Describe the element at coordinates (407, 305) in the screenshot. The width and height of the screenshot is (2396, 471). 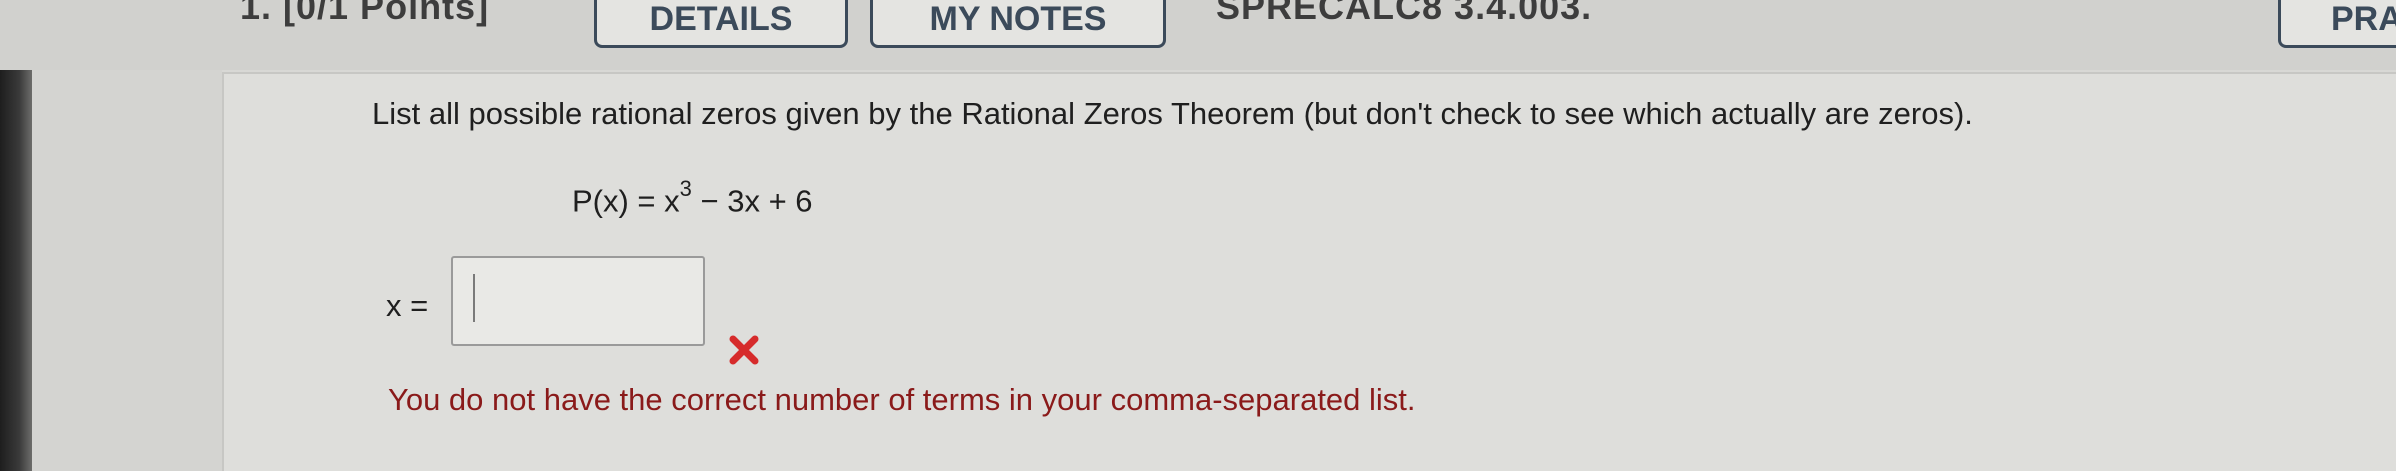
I see `answer-label: x =` at that location.